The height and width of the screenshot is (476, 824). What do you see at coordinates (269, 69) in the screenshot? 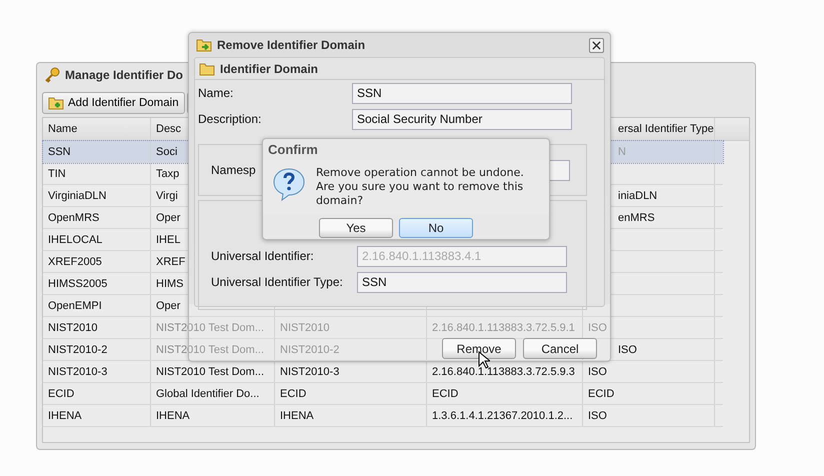
I see `panel-title: Identifier Domain` at bounding box center [269, 69].